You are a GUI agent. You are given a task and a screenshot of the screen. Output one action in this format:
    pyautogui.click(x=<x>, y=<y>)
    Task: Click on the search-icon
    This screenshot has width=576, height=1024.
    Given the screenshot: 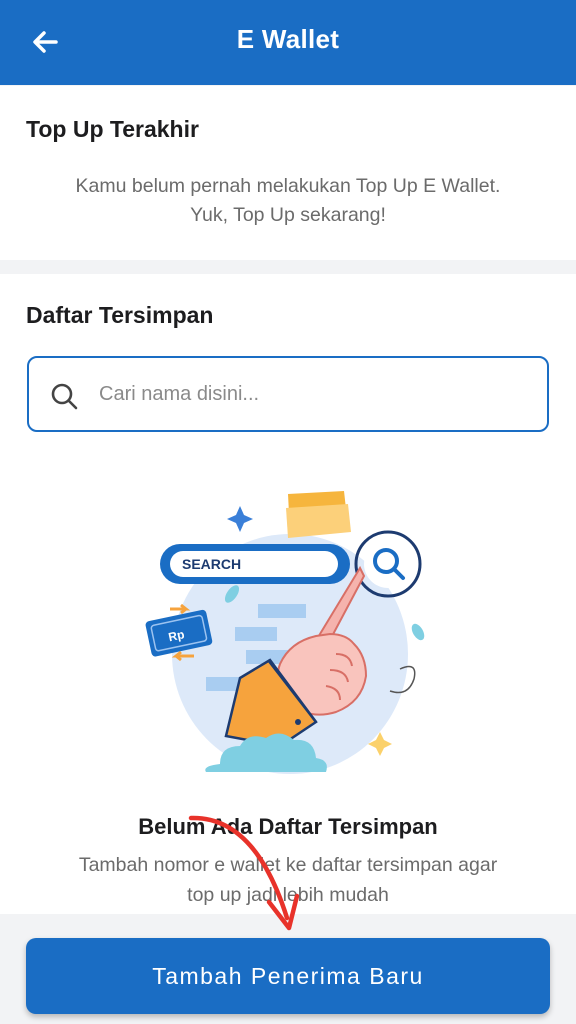 What is the action you would take?
    pyautogui.click(x=64, y=396)
    